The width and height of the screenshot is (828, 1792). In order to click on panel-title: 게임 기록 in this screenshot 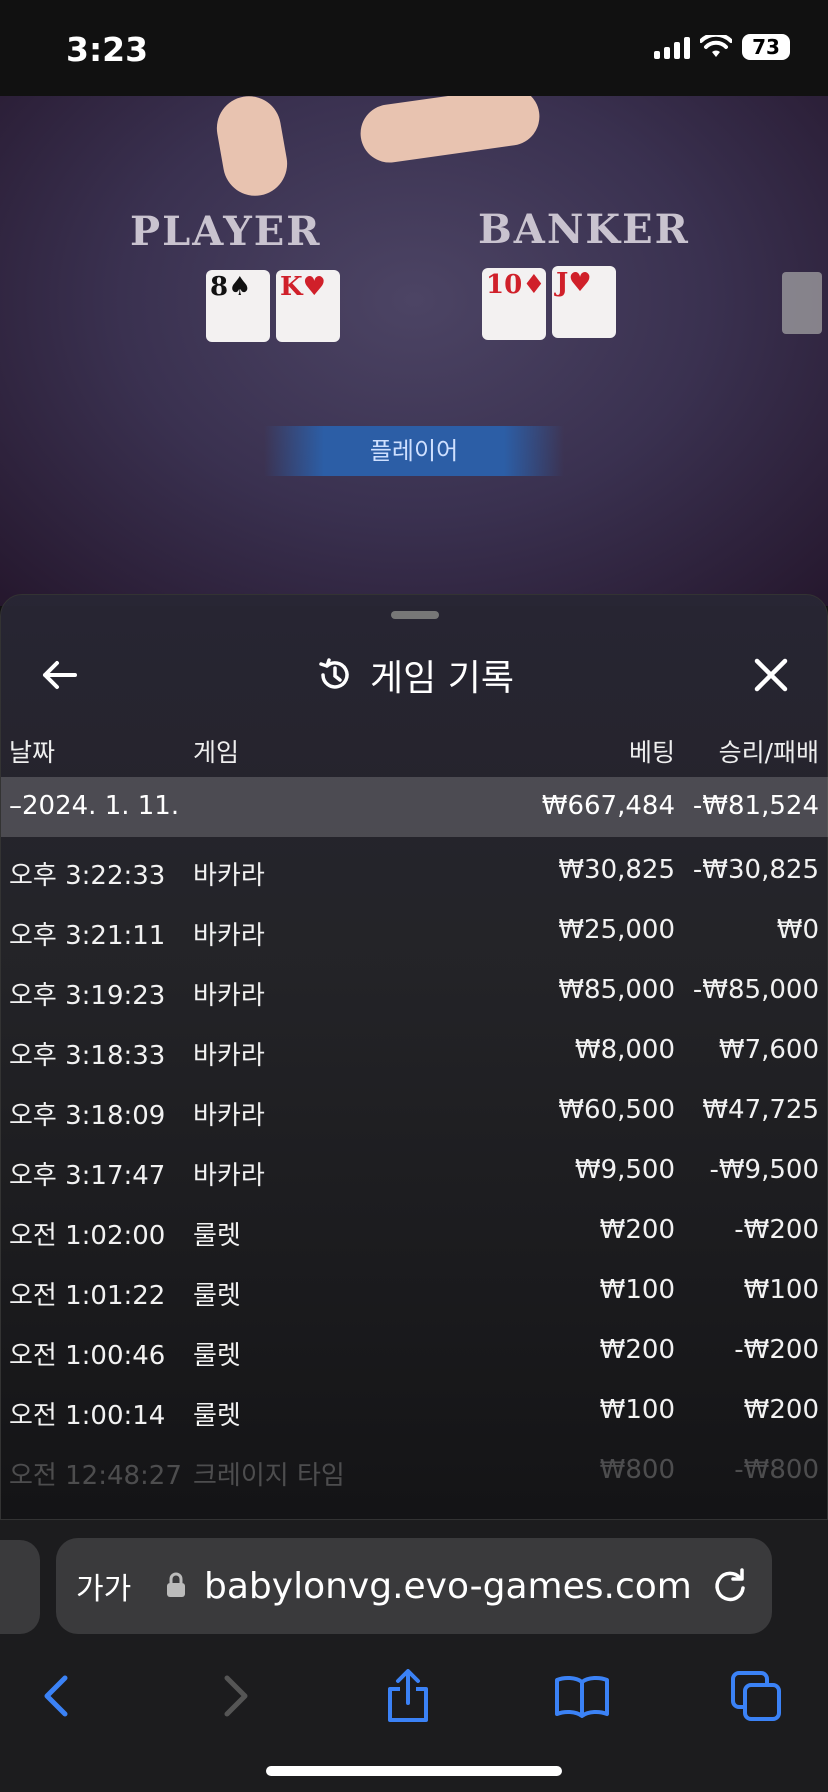, I will do `click(442, 678)`.